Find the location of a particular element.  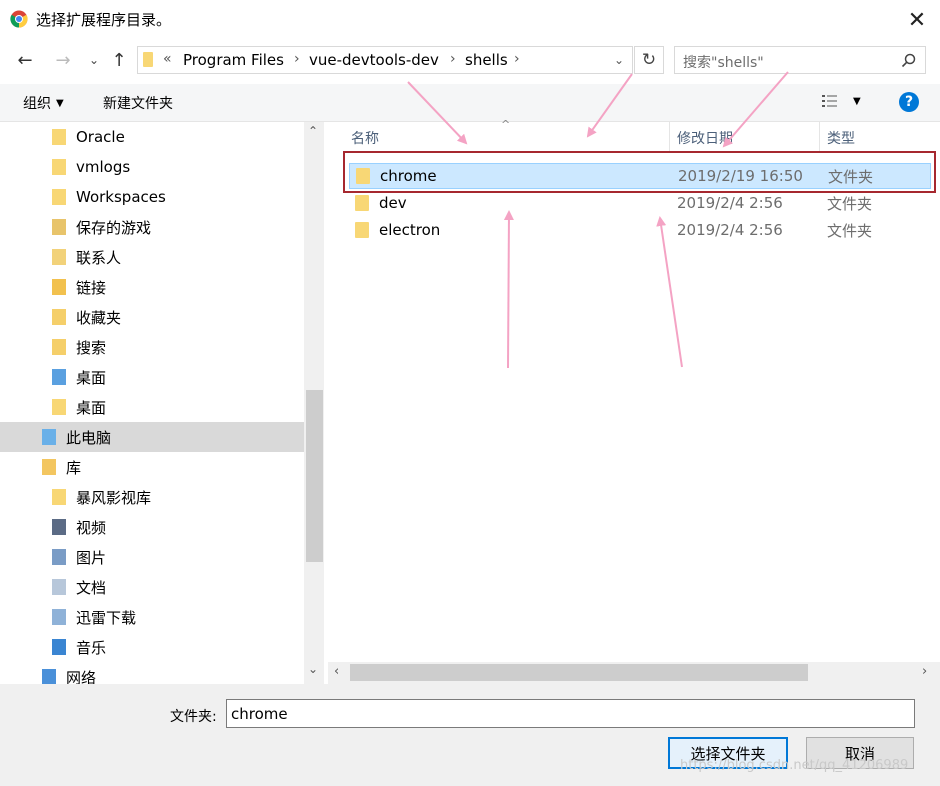

file-list-scrollbar-thumb is located at coordinates (579, 672).